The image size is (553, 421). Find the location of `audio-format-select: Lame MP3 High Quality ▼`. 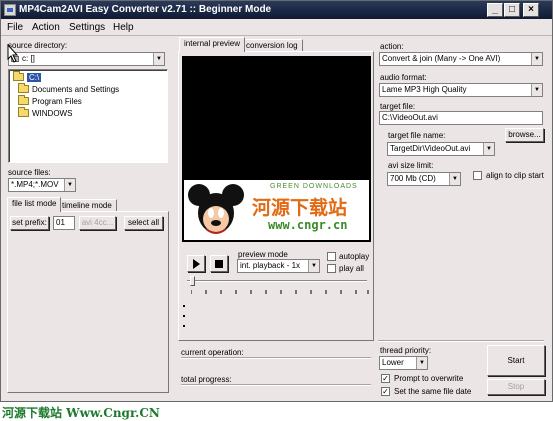

audio-format-select: Lame MP3 High Quality ▼ is located at coordinates (461, 90).